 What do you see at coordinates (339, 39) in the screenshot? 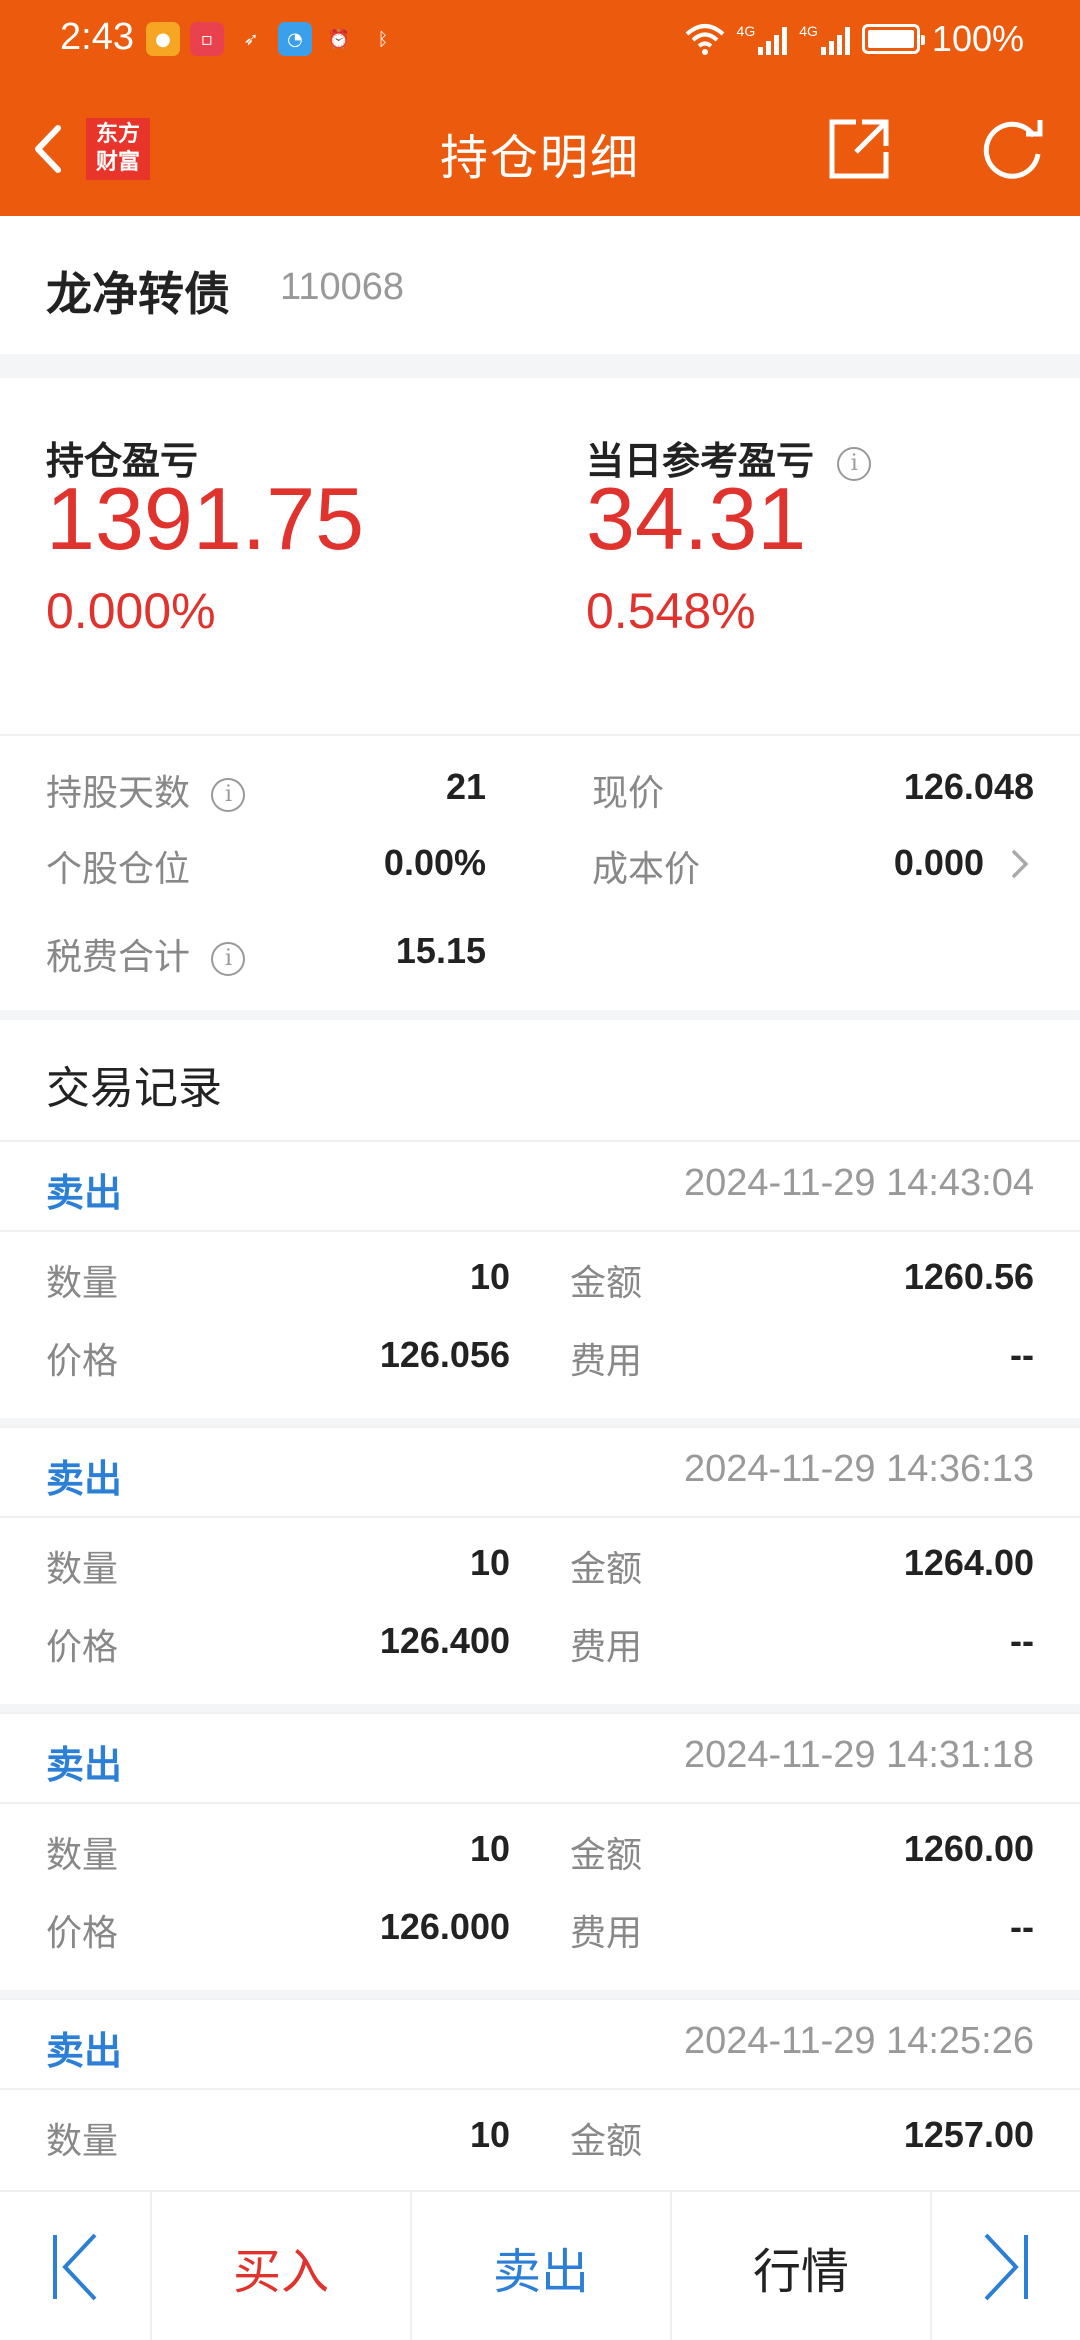
I see `alarm-icon: ⏰` at bounding box center [339, 39].